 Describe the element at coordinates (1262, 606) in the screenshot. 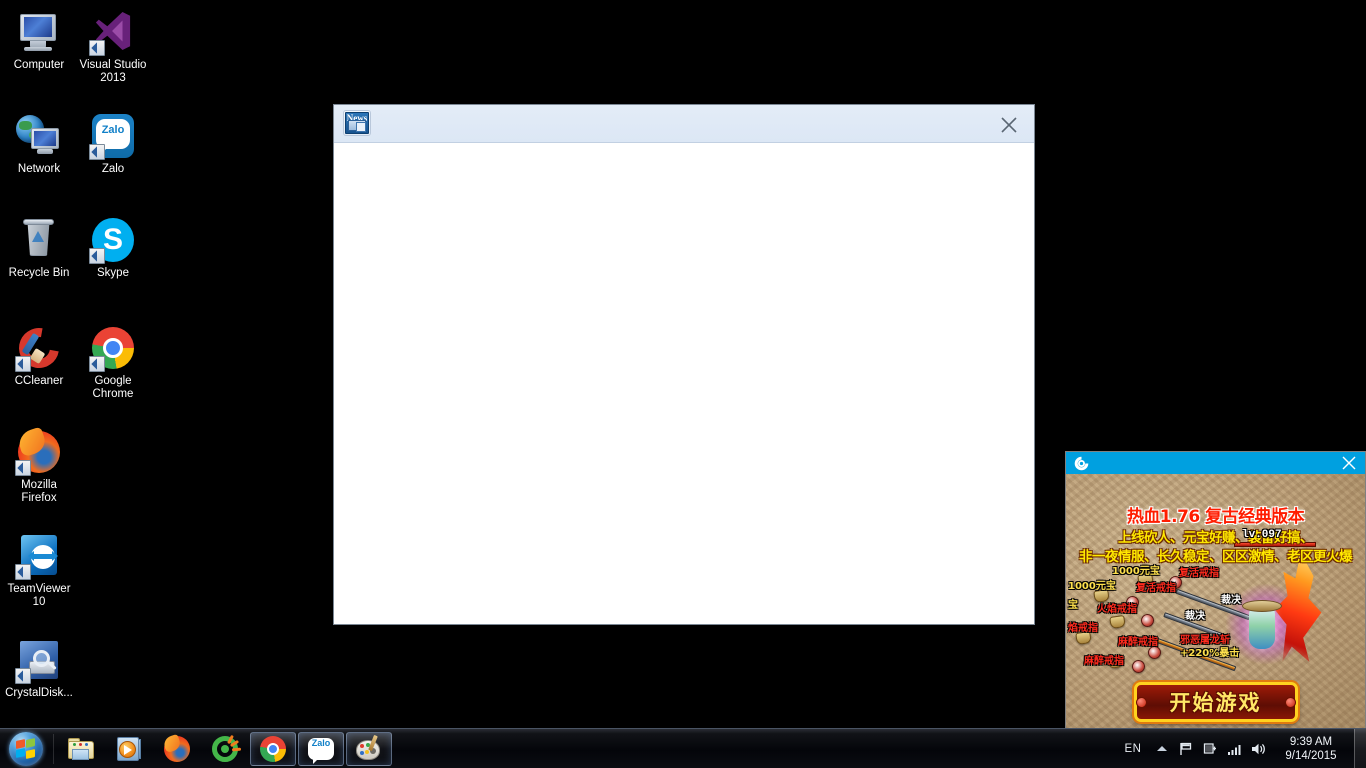

I see `character-hat` at that location.